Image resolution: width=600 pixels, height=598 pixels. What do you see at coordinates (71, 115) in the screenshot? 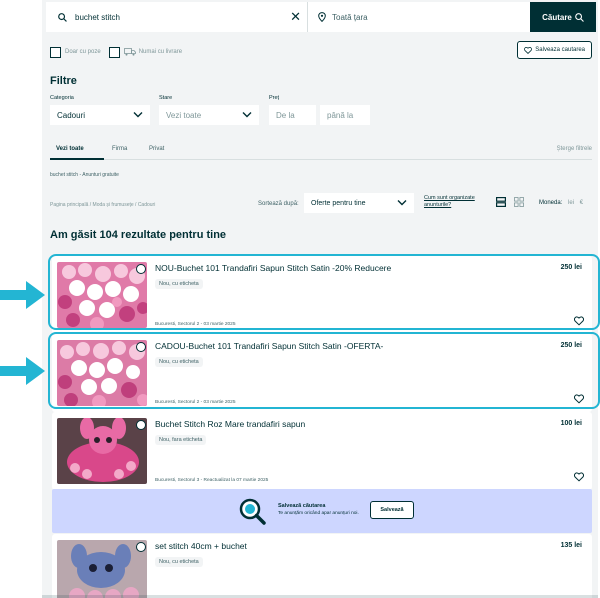
I see `category-value: Cadouri` at bounding box center [71, 115].